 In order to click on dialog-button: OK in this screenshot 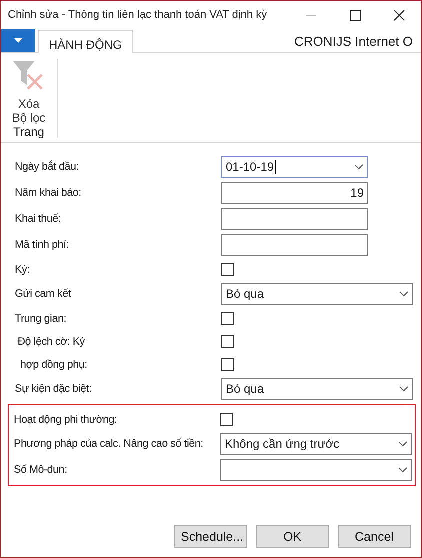, I will do `click(292, 536)`.